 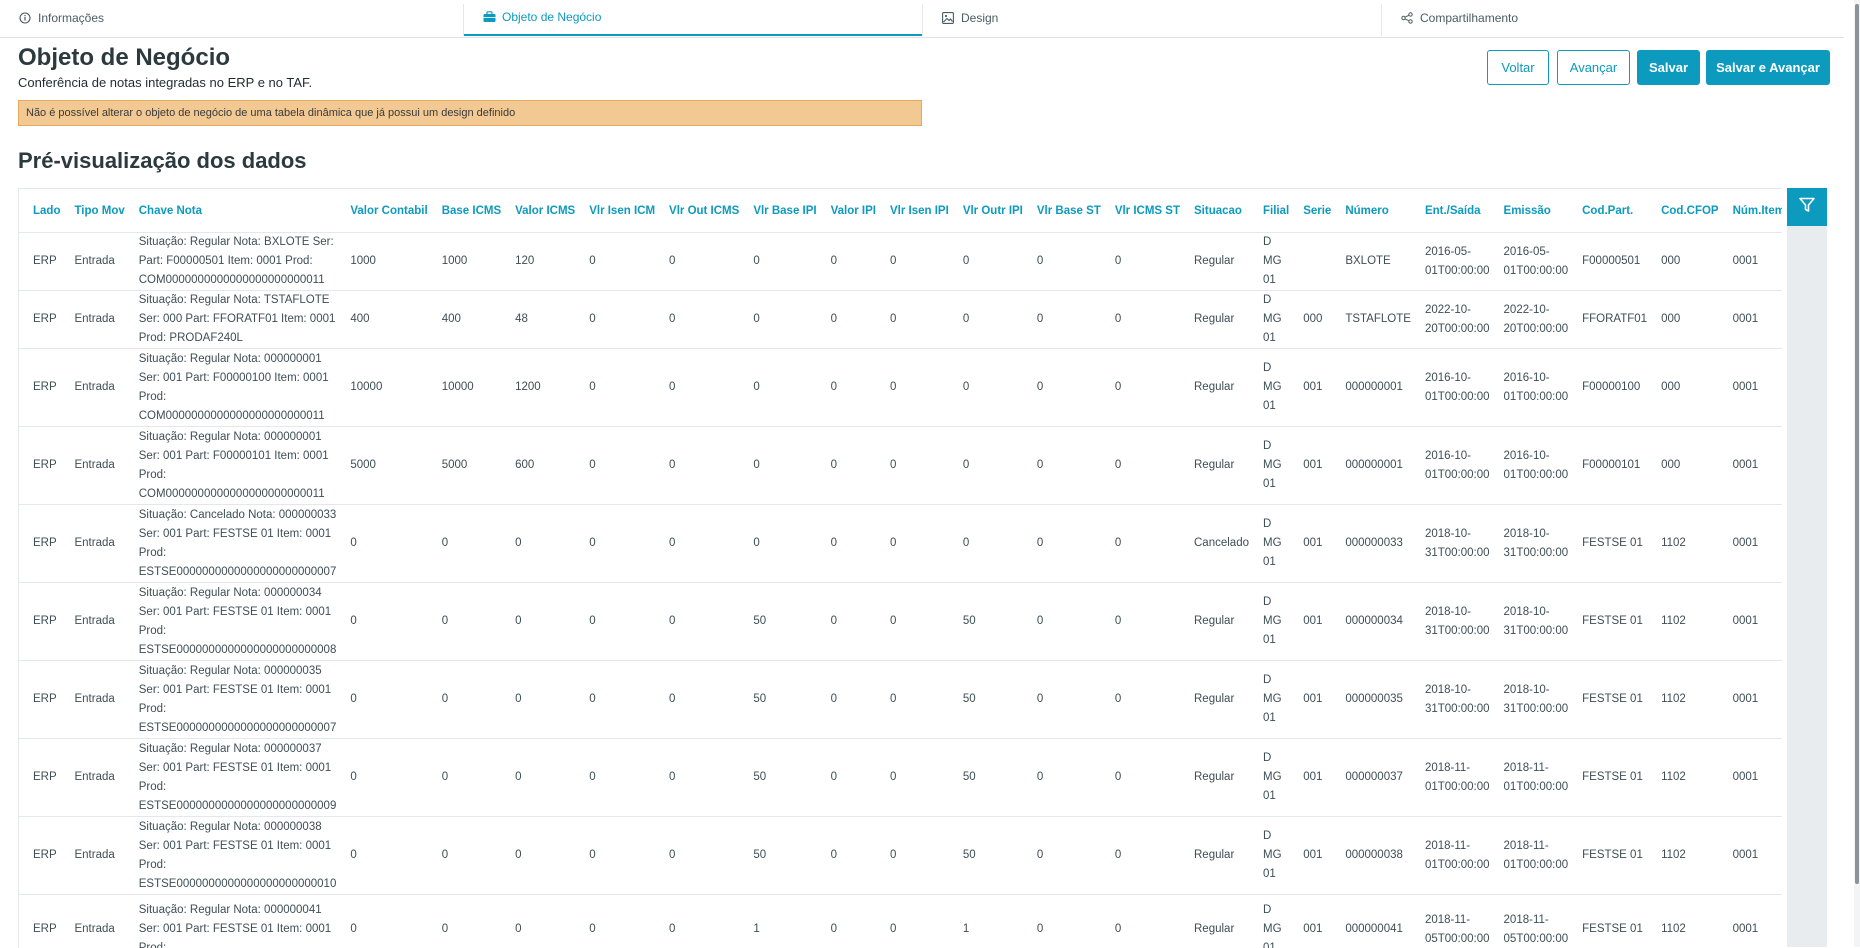 What do you see at coordinates (538, 211) in the screenshot?
I see `column-header: Valor ICMS` at bounding box center [538, 211].